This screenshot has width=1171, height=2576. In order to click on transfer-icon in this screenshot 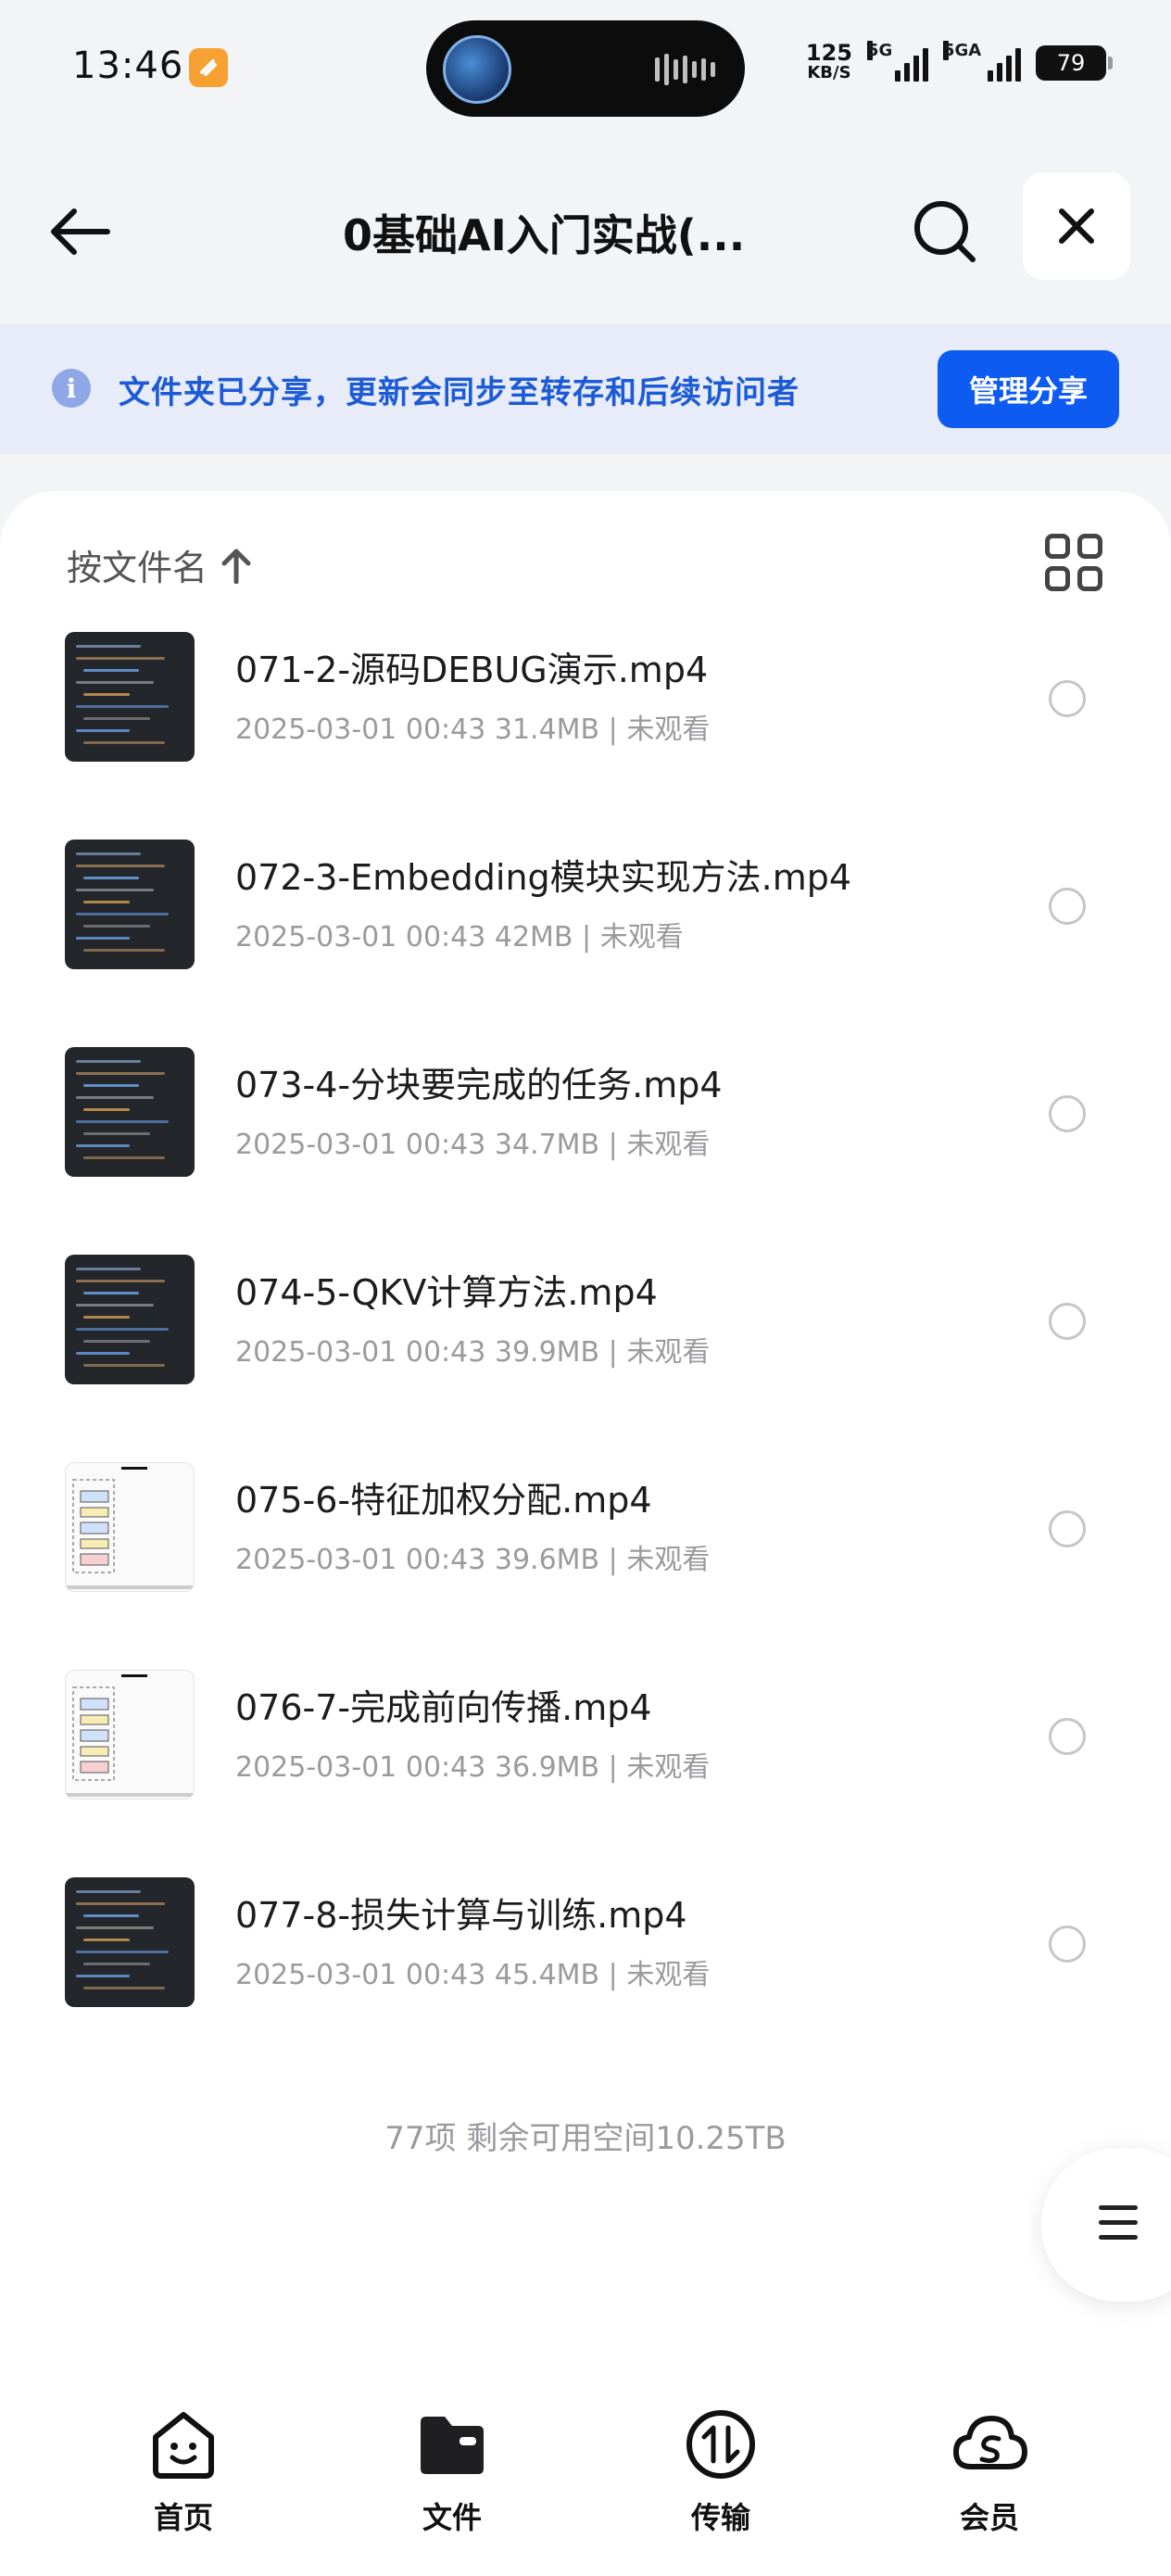, I will do `click(721, 2444)`.